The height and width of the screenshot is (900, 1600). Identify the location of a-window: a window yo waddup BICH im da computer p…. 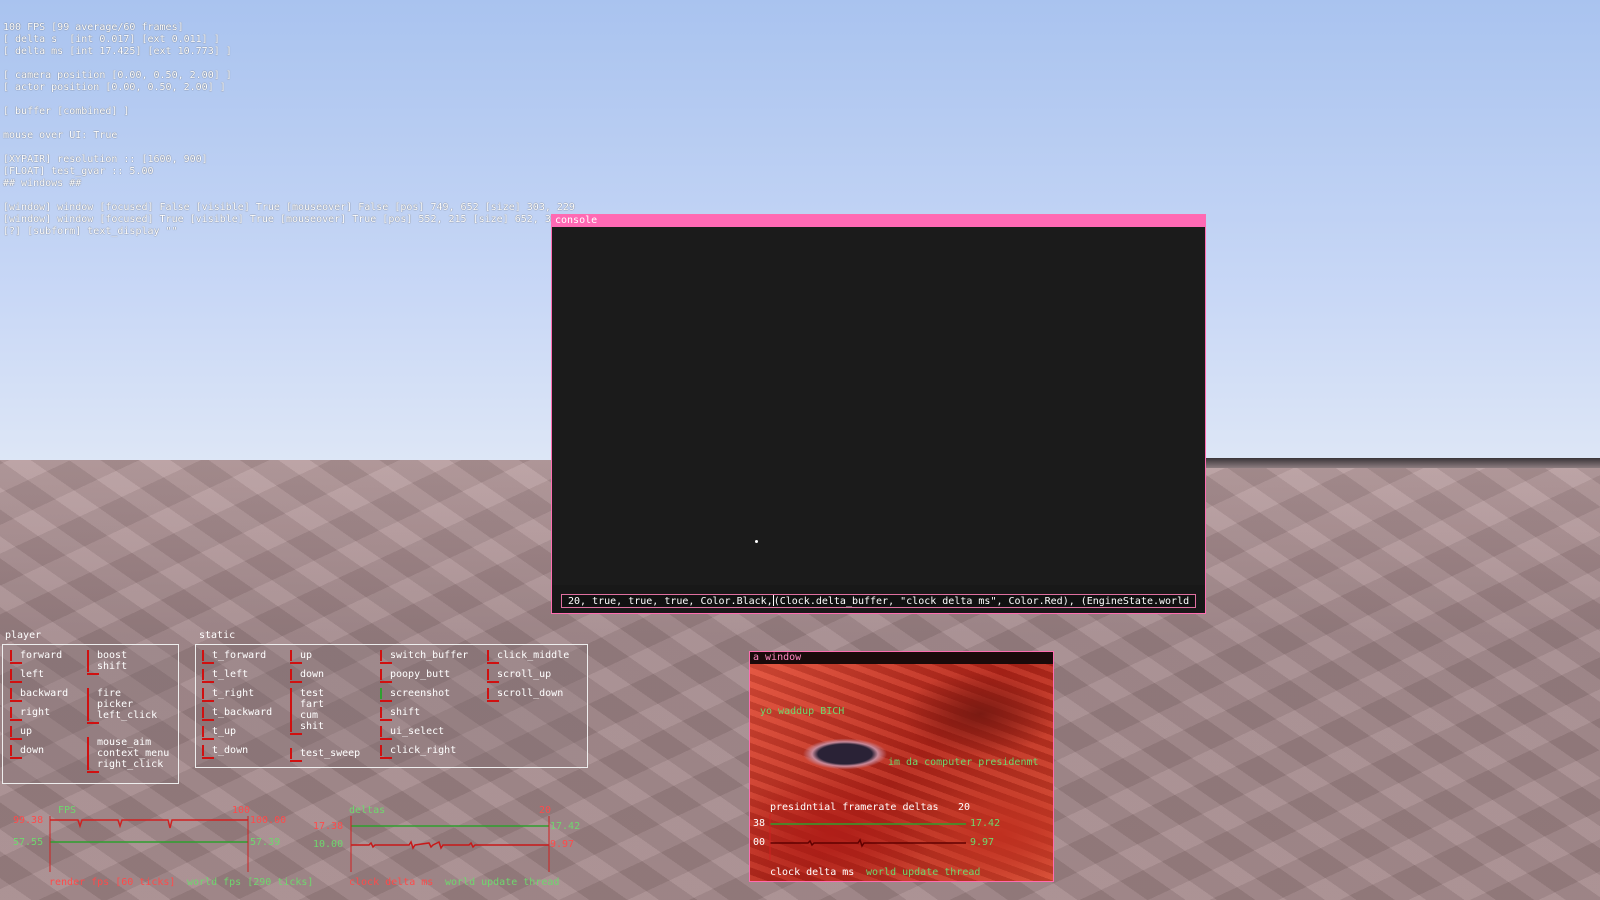
(901, 766).